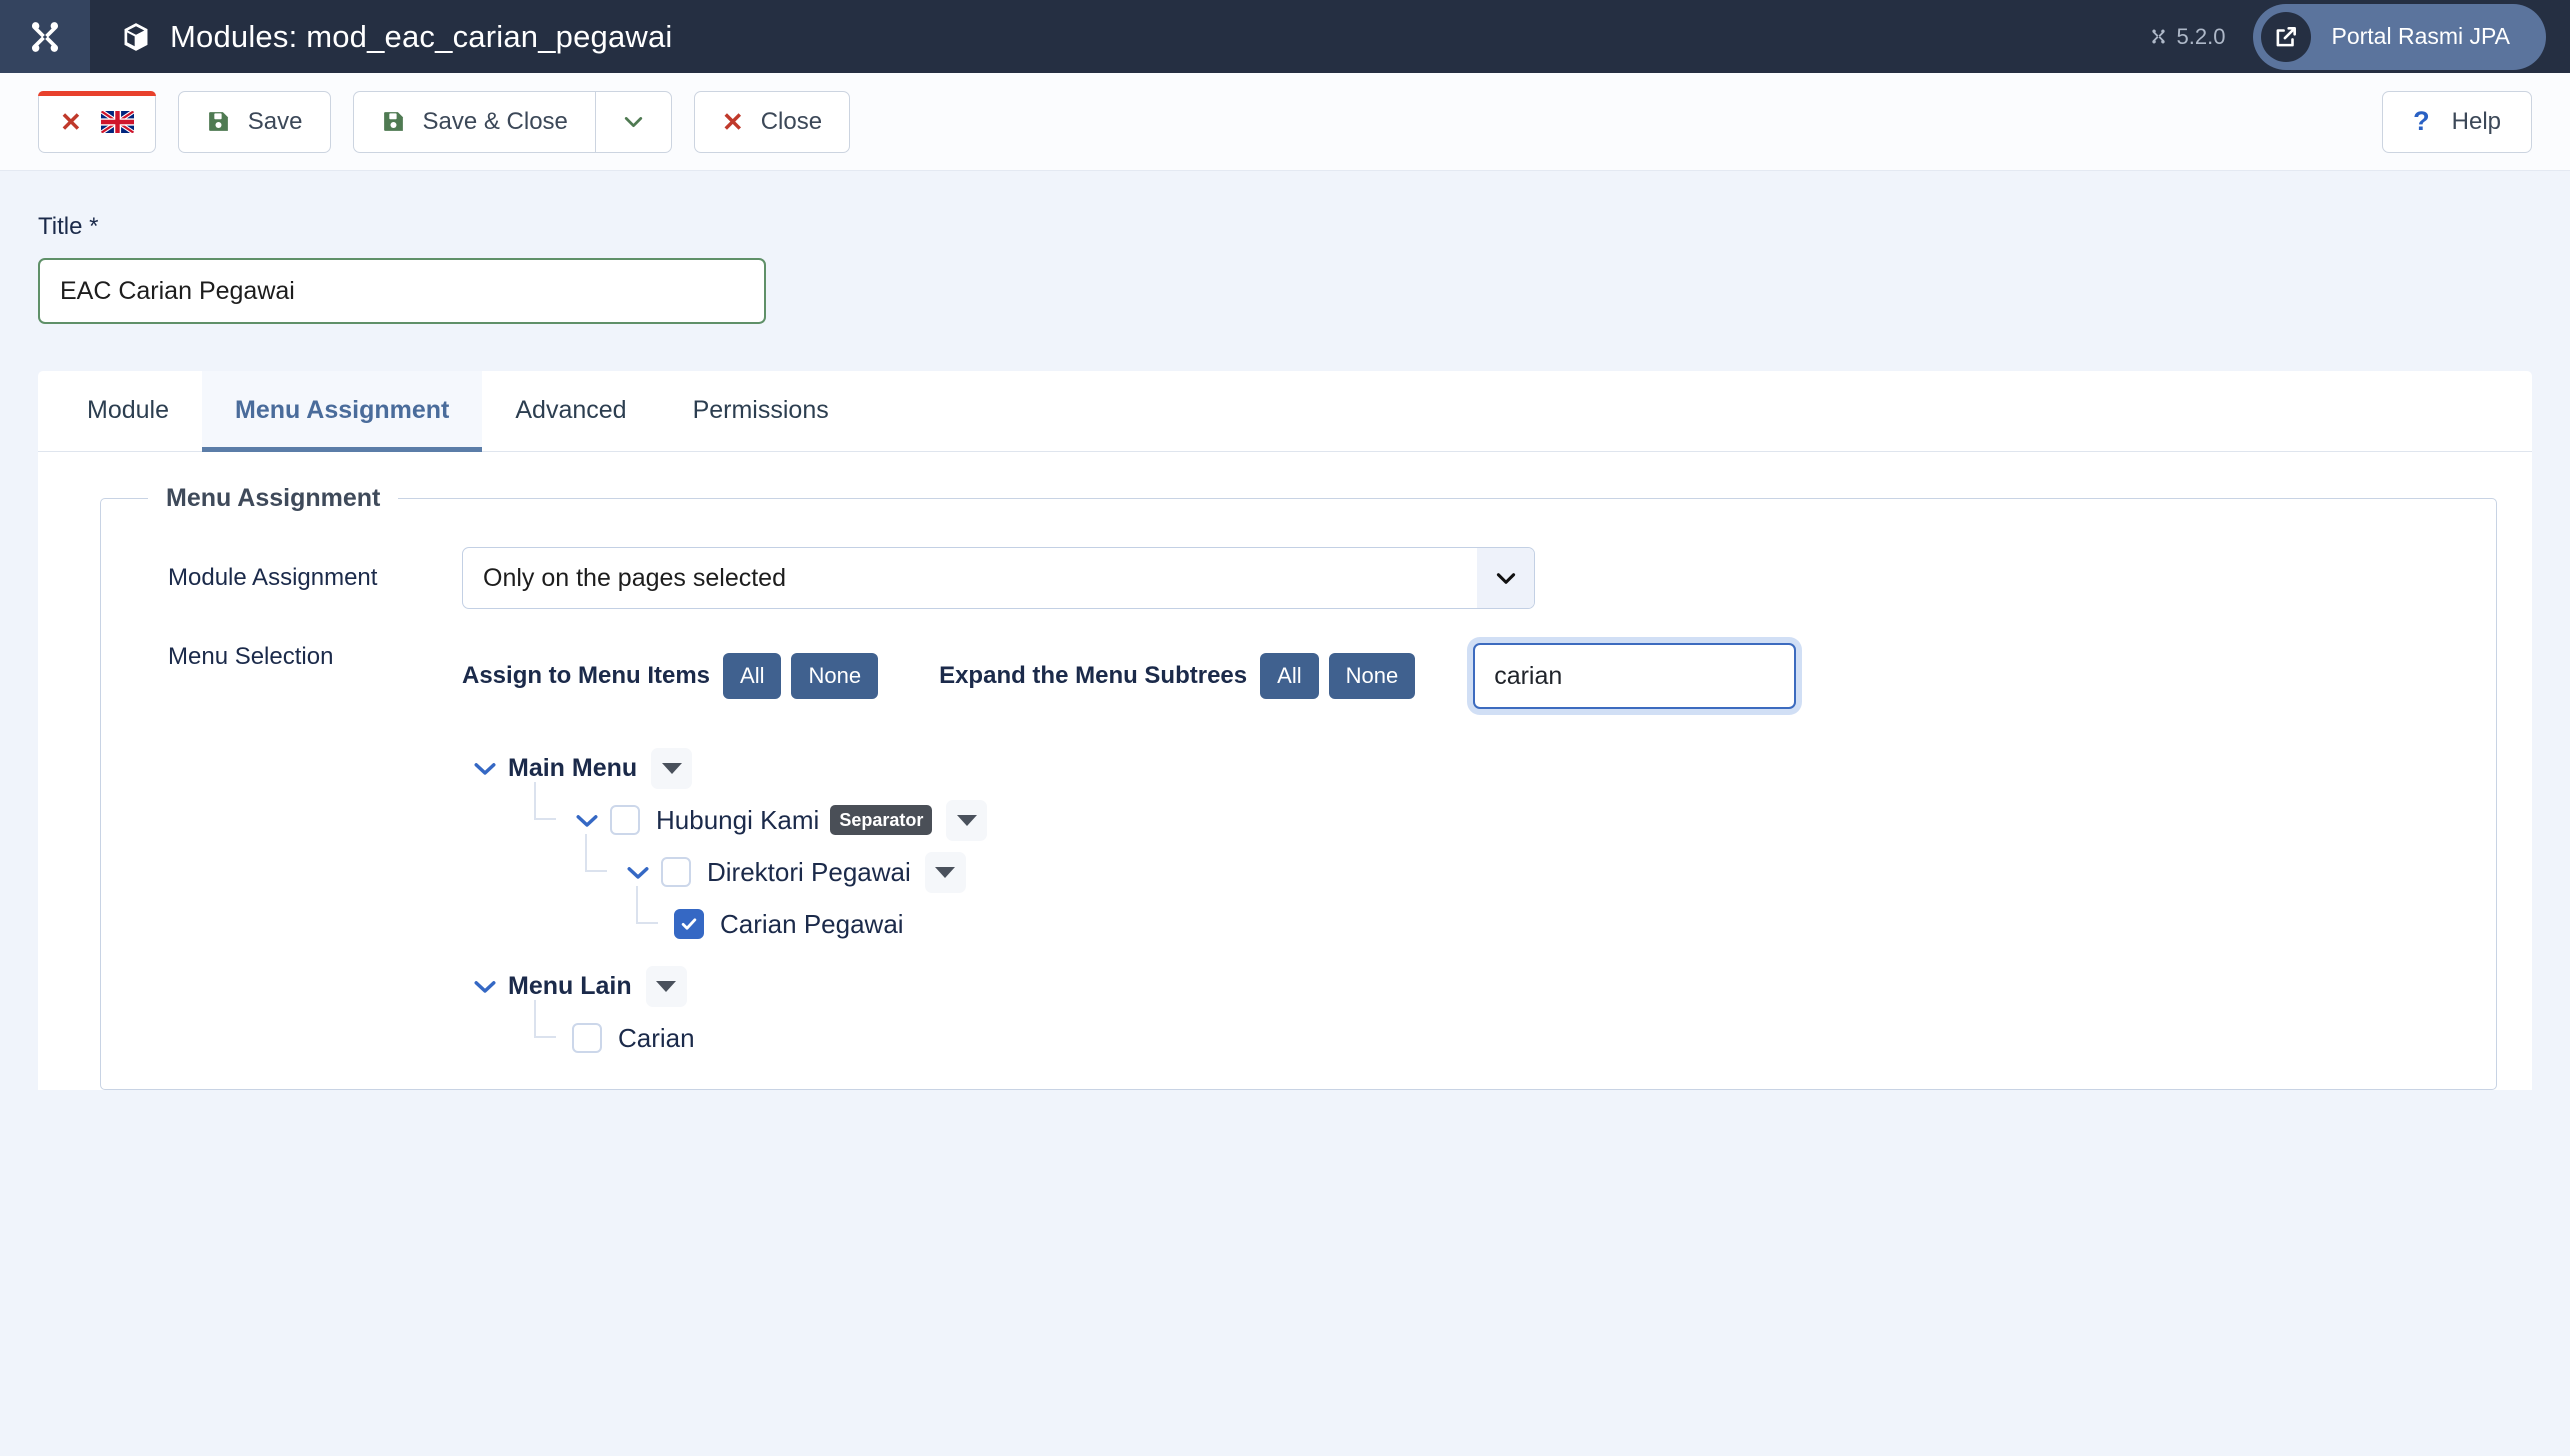 The width and height of the screenshot is (2570, 1456). Describe the element at coordinates (2420, 36) in the screenshot. I see `portal-button-label: Portal Rasmi JPA` at that location.